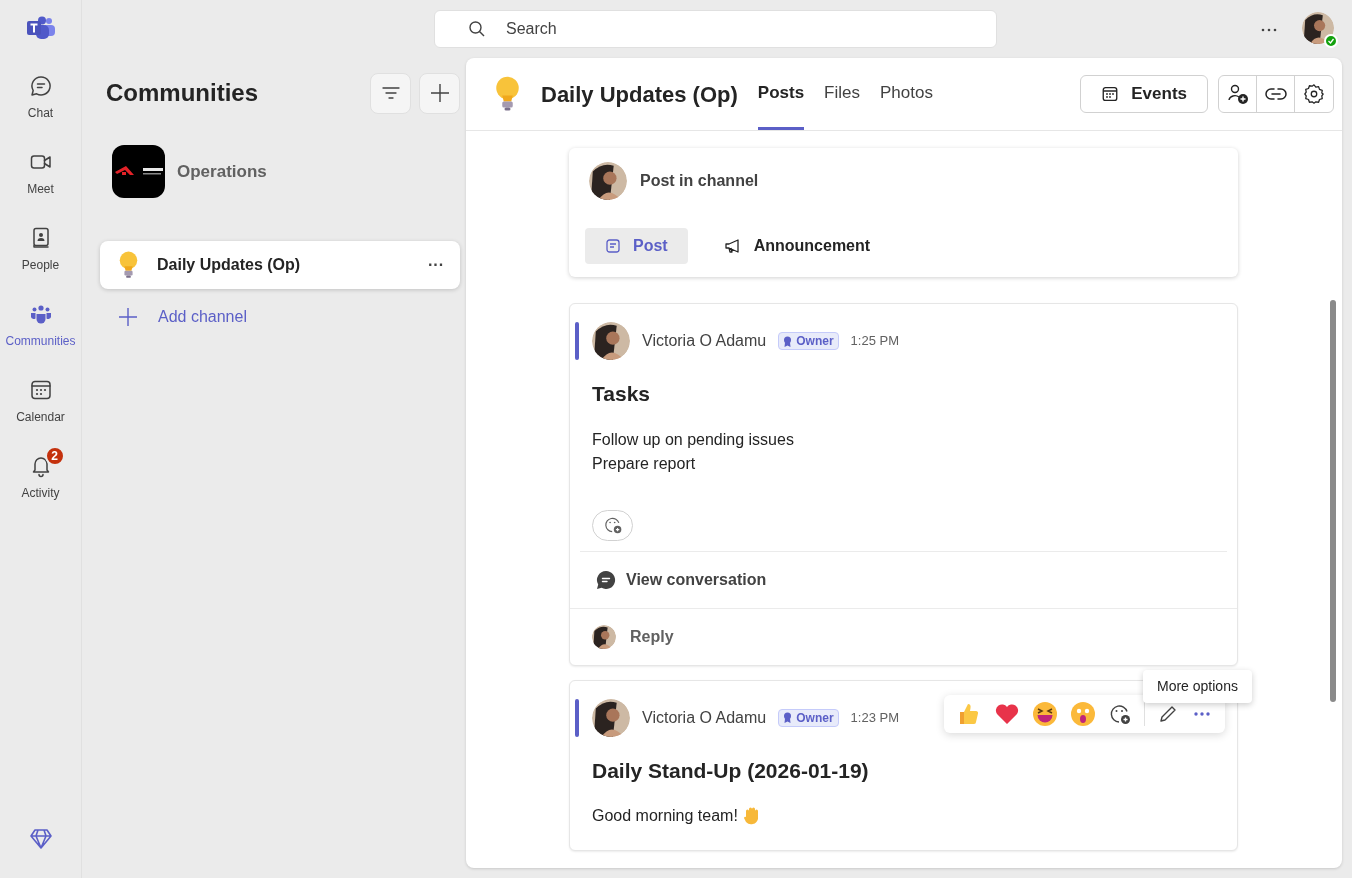 The width and height of the screenshot is (1352, 878). What do you see at coordinates (54, 456) in the screenshot?
I see `notification-badge: 2` at bounding box center [54, 456].